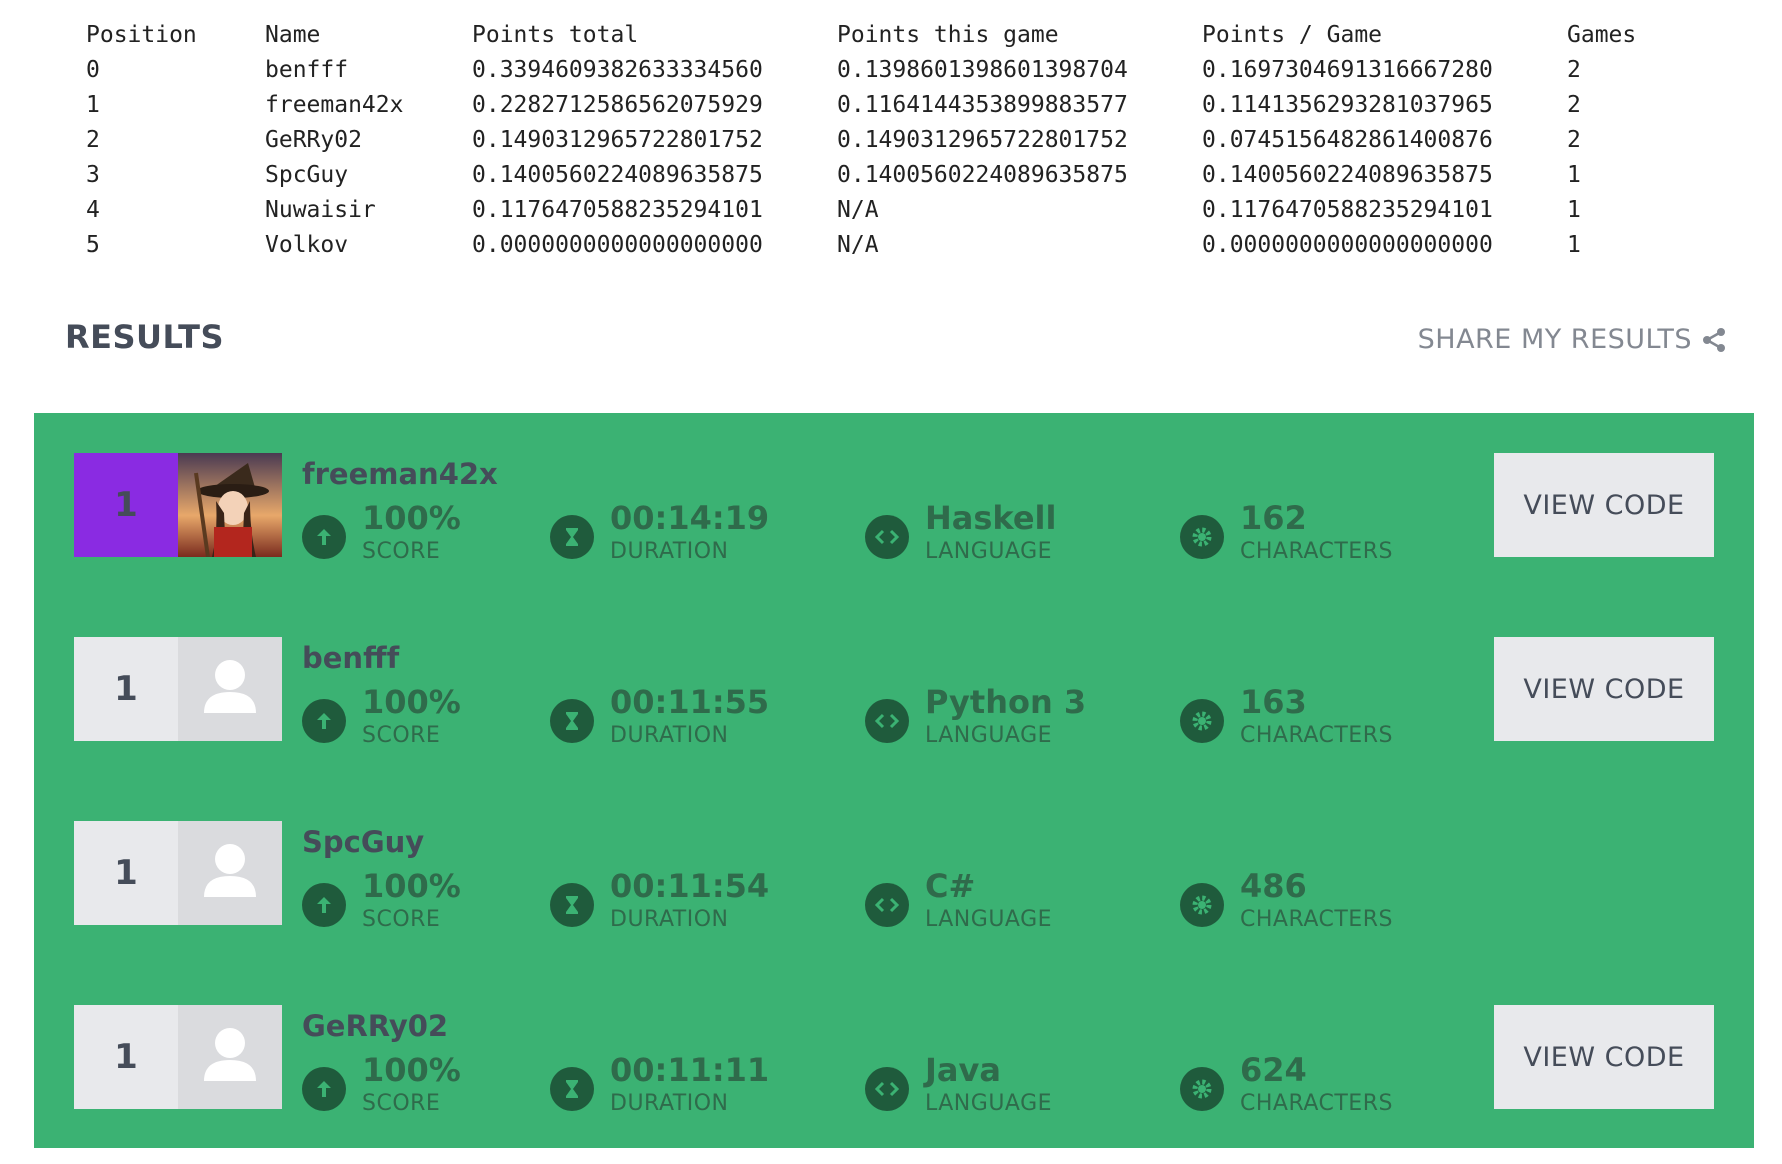  Describe the element at coordinates (363, 842) in the screenshot. I see `player-name: SpcGuy` at that location.